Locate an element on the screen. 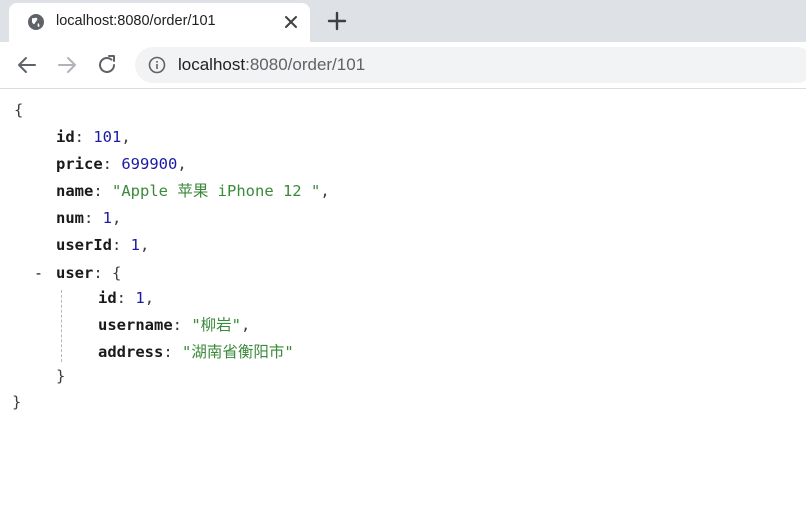 The height and width of the screenshot is (512, 806). url-host: localhost is located at coordinates (212, 64).